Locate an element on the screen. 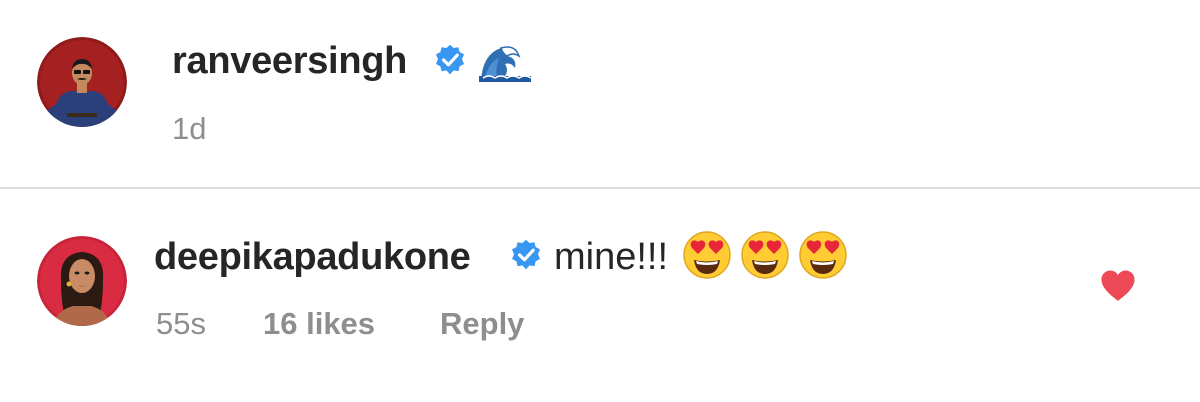 The image size is (1200, 402). post-avatar is located at coordinates (82, 82).